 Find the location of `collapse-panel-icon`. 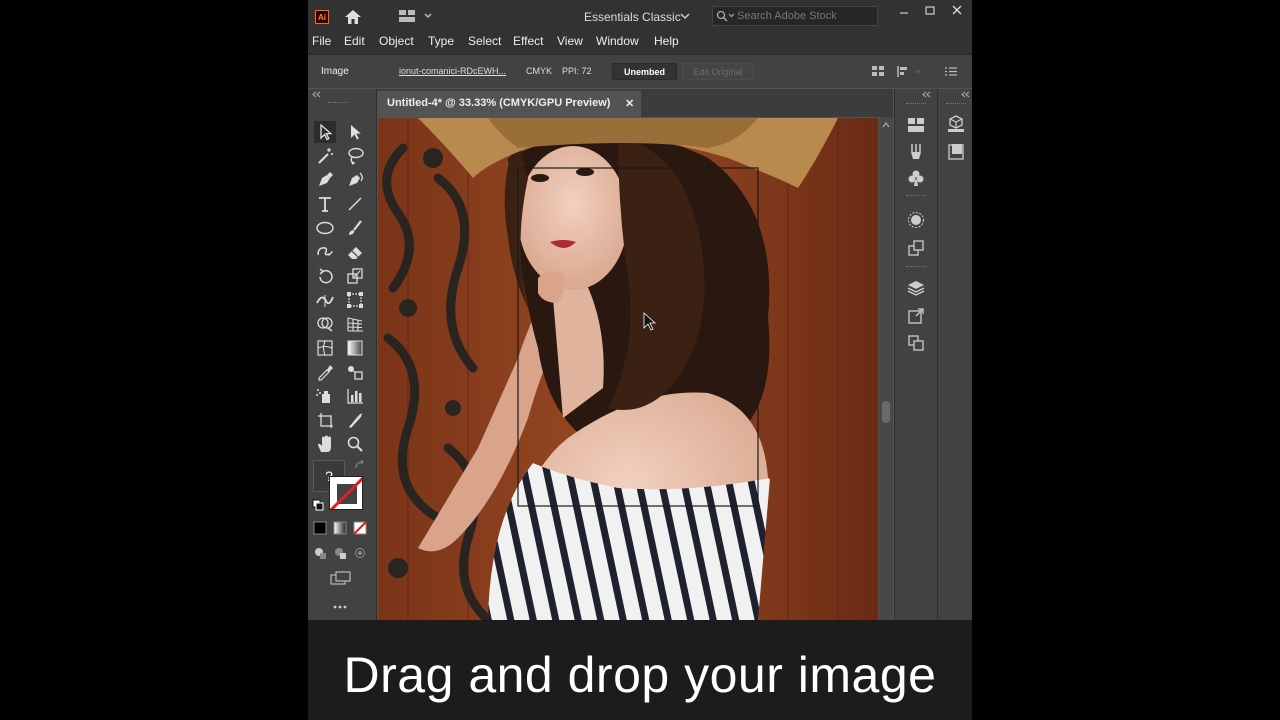

collapse-panel-icon is located at coordinates (965, 94).